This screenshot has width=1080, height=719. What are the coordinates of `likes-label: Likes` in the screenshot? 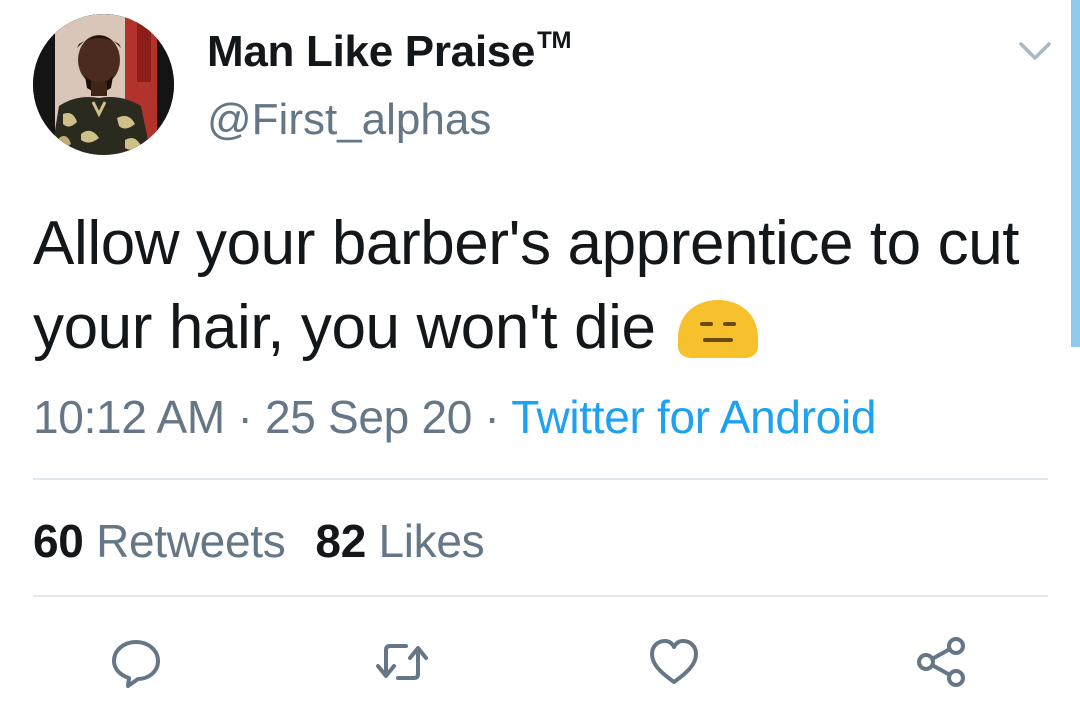 It's located at (431, 541).